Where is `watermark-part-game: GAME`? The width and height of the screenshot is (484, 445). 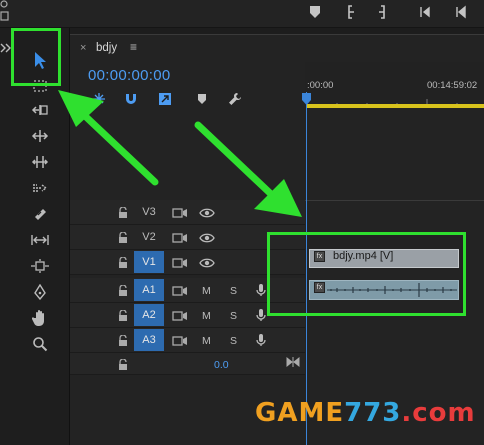
watermark-part-game: GAME is located at coordinates (300, 413).